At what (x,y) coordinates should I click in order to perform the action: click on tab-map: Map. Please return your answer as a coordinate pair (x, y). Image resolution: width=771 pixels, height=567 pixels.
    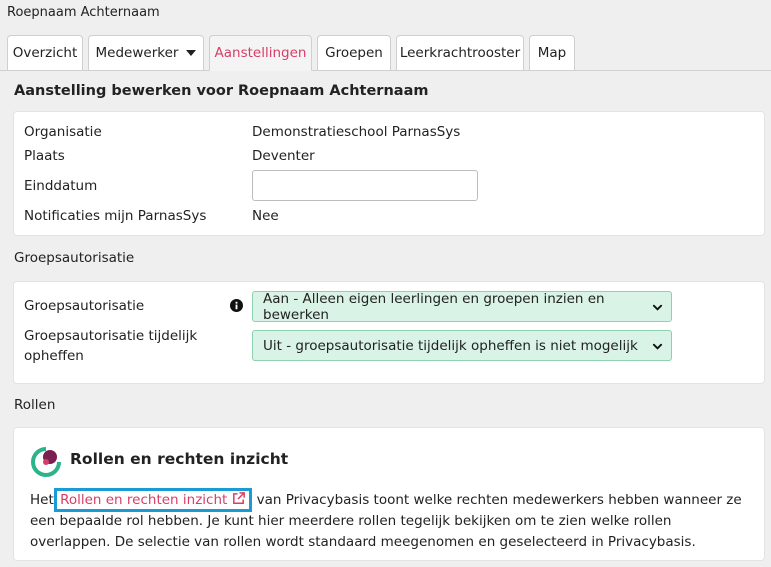
    Looking at the image, I should click on (552, 53).